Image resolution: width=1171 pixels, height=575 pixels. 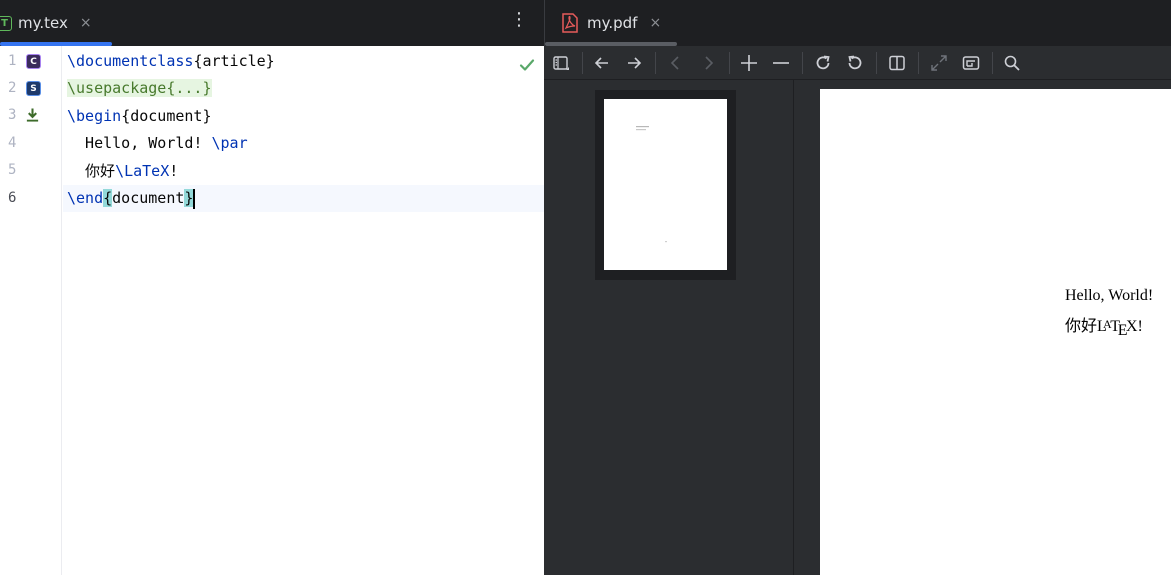 What do you see at coordinates (708, 63) in the screenshot?
I see `next-page-icon` at bounding box center [708, 63].